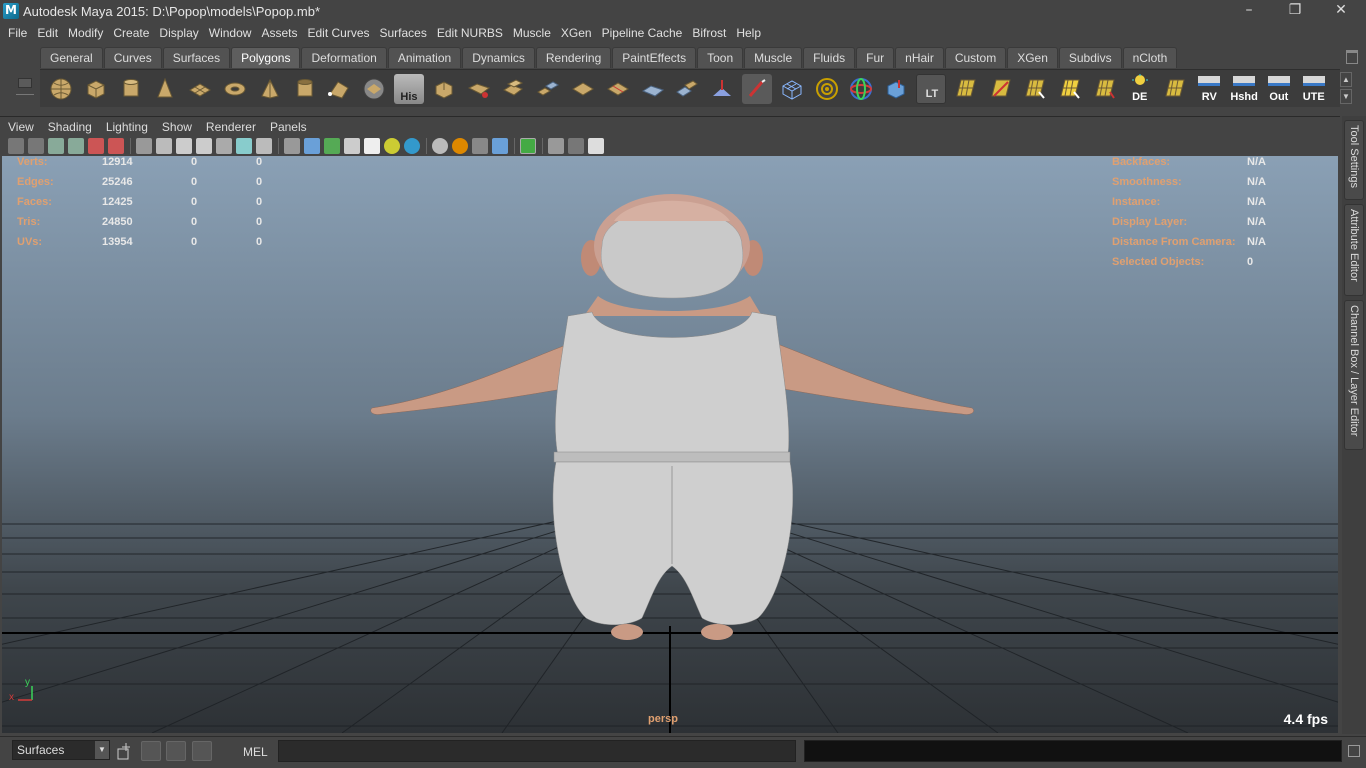 The height and width of the screenshot is (768, 1366). I want to click on de-button: DE, so click(1140, 88).